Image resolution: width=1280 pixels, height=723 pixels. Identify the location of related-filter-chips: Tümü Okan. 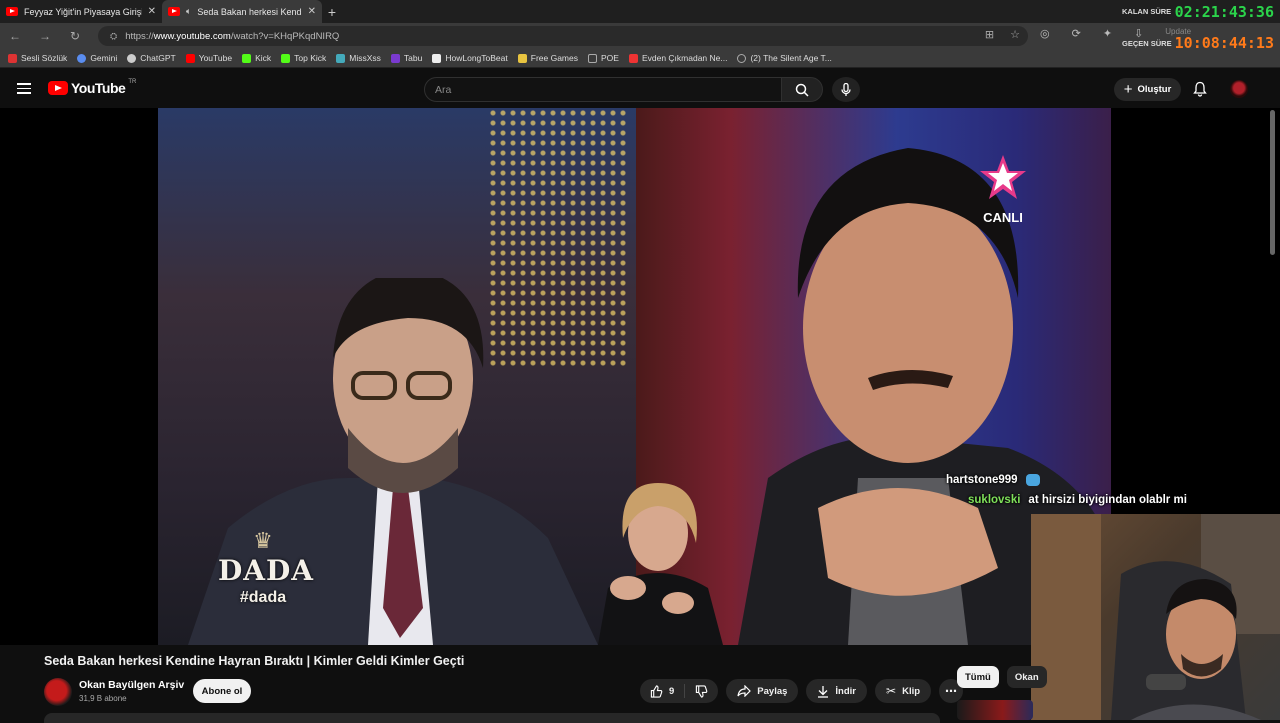
(1002, 677).